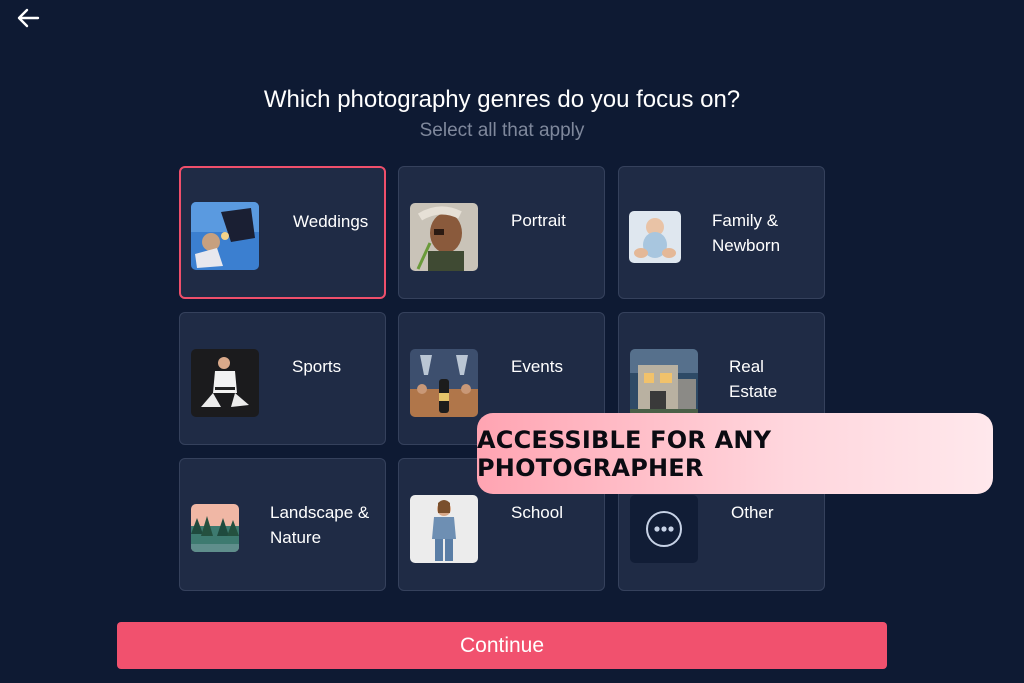 The height and width of the screenshot is (683, 1024). What do you see at coordinates (317, 366) in the screenshot?
I see `genre-label: Sports` at bounding box center [317, 366].